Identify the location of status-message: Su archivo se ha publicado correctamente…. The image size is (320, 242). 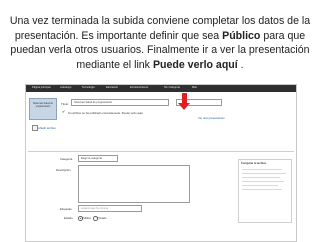
(105, 113).